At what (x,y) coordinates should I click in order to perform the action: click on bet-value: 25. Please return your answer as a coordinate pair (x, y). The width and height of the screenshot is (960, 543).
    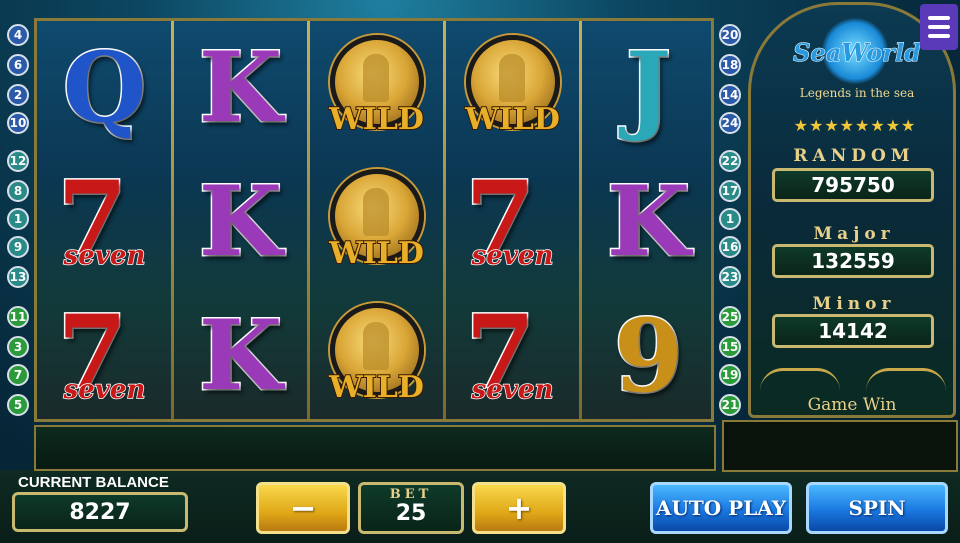
    Looking at the image, I should click on (411, 513).